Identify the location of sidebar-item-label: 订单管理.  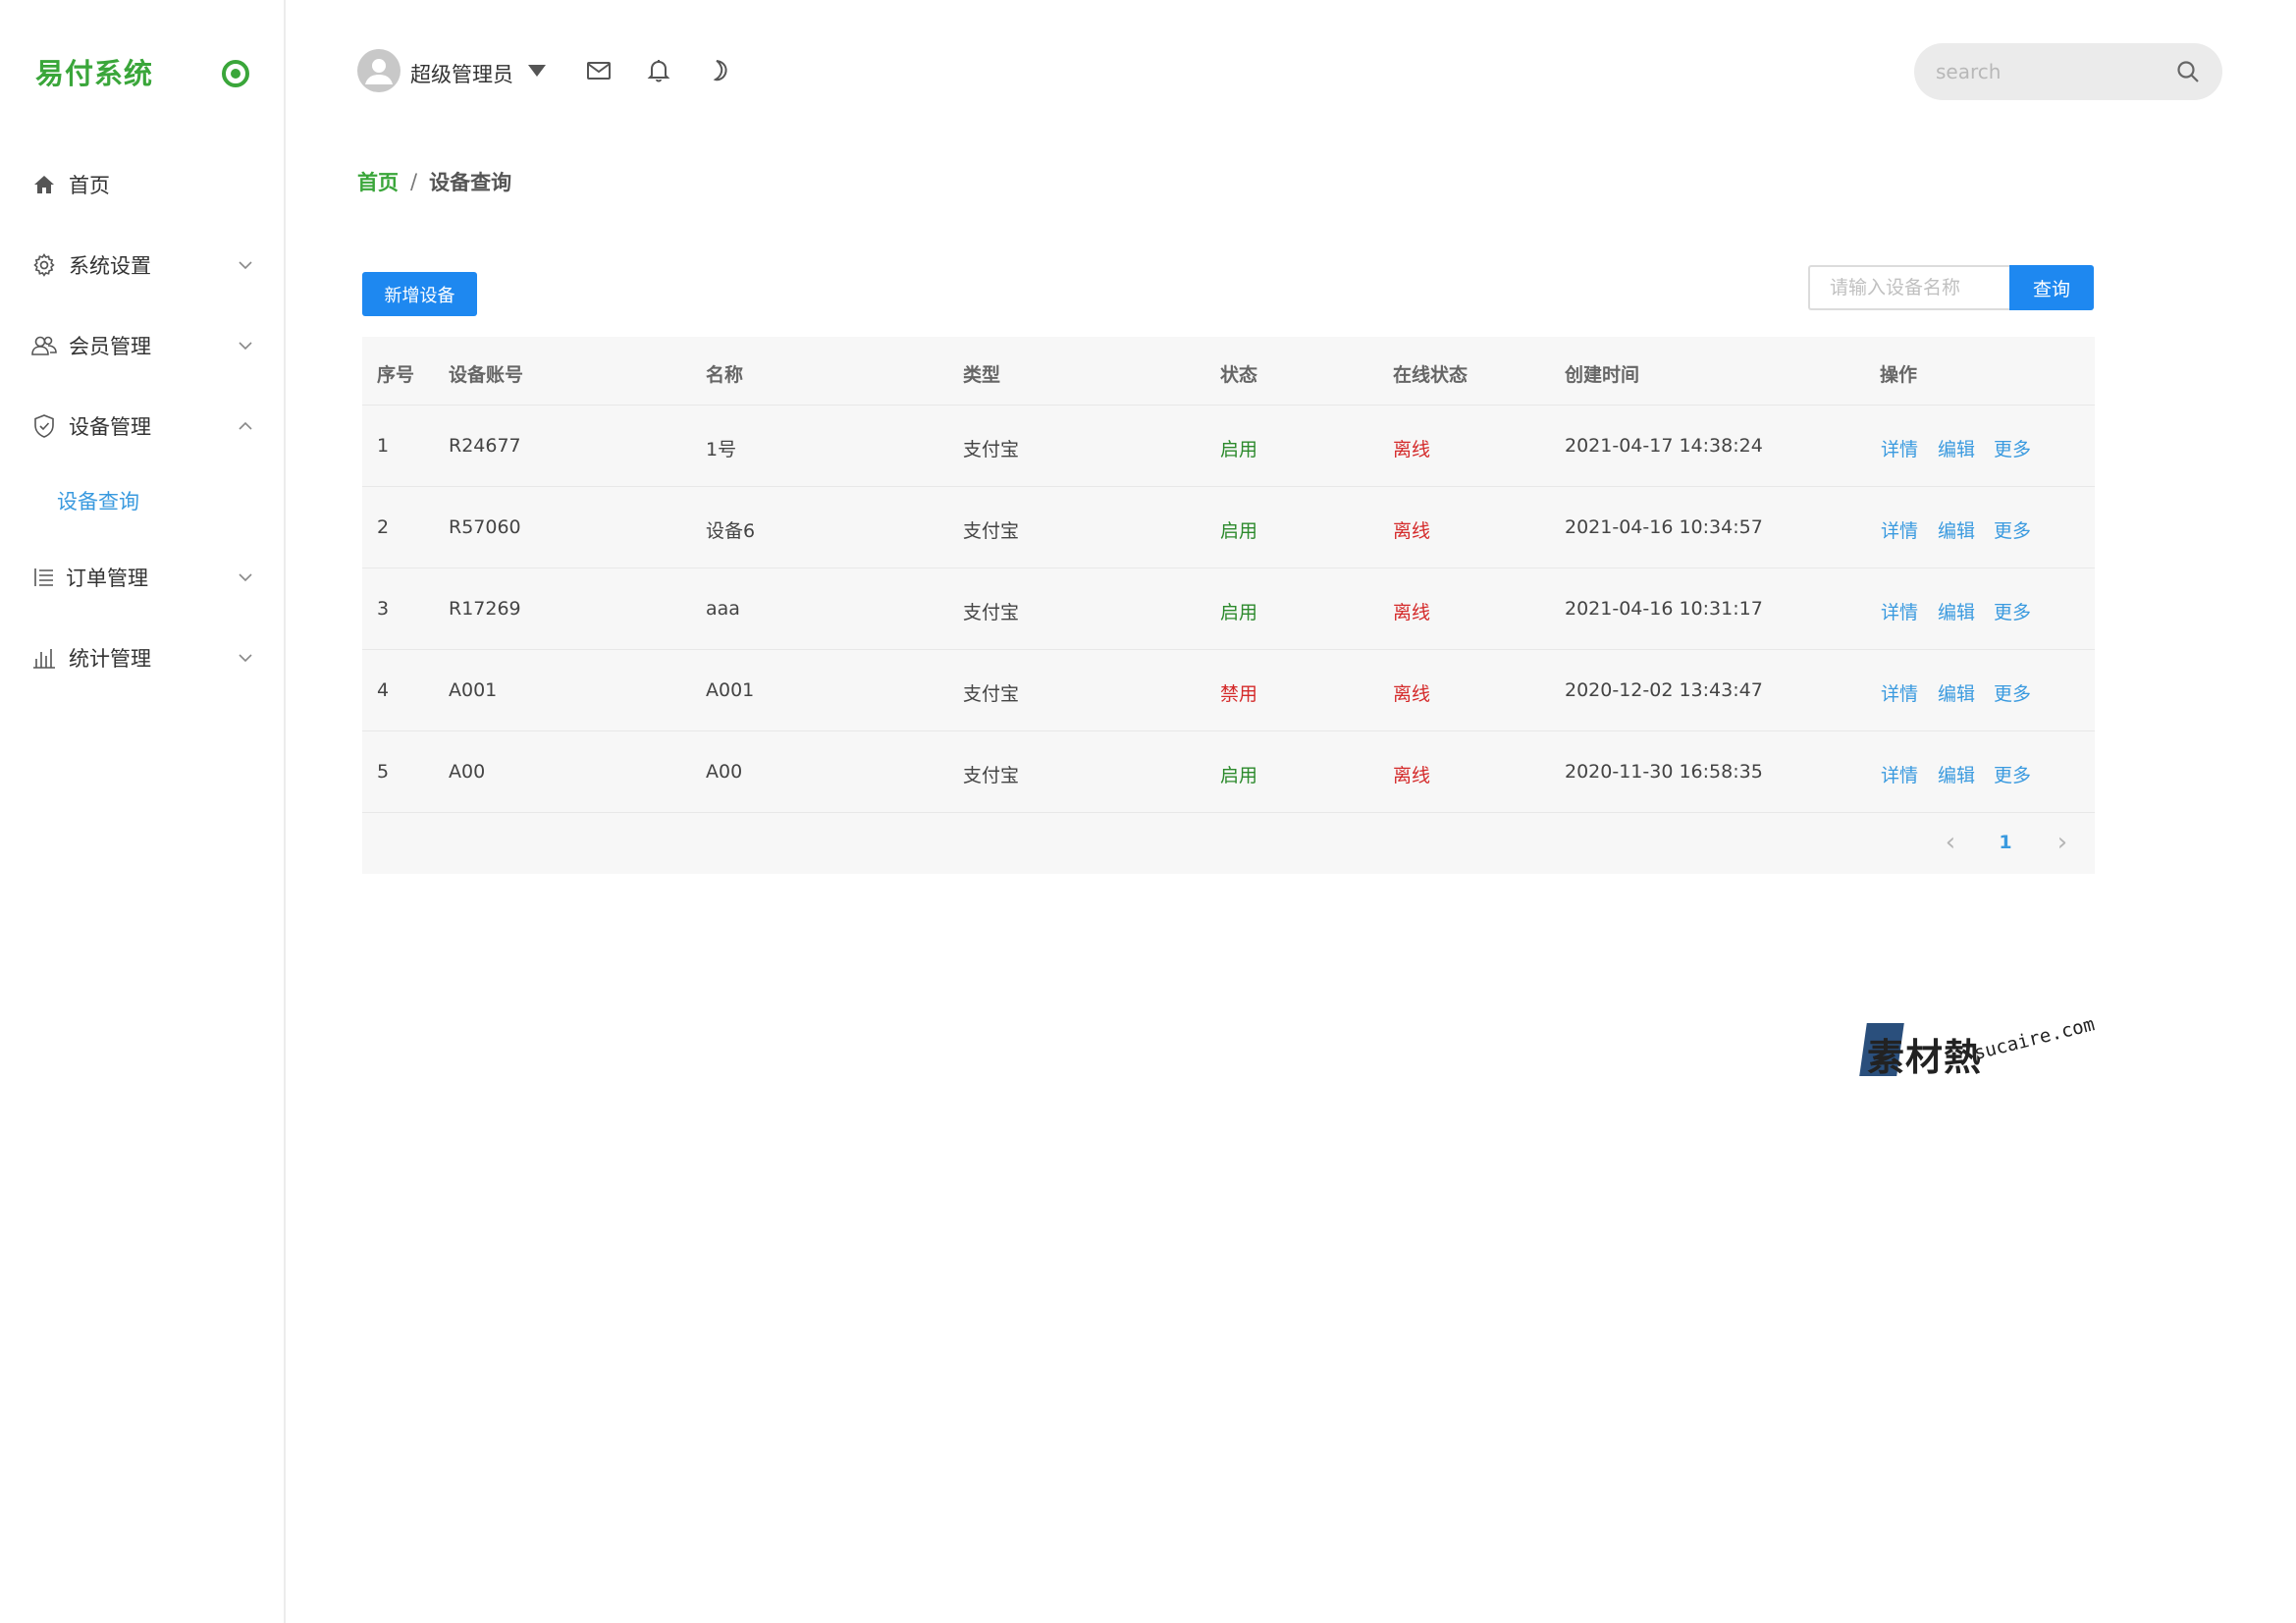
(107, 579).